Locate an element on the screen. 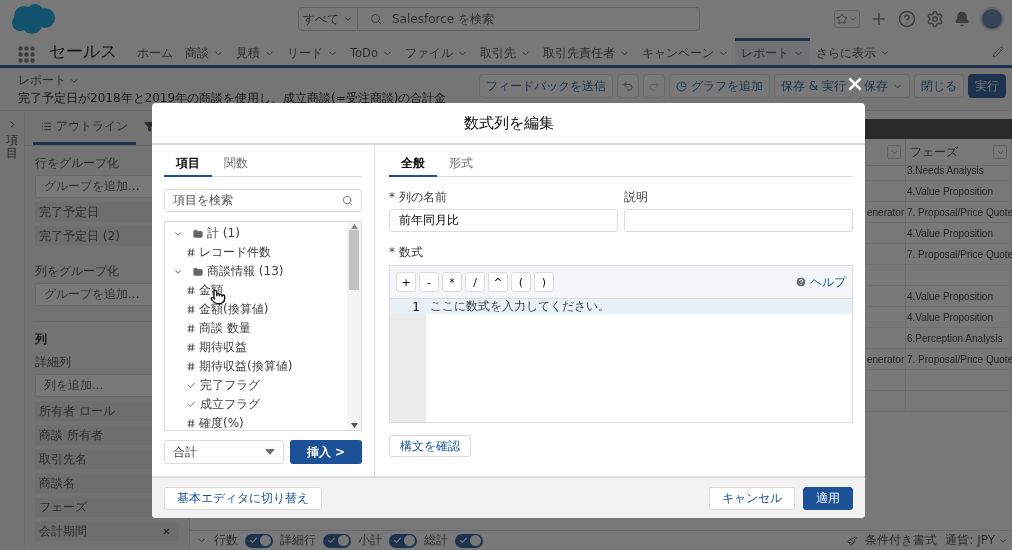  formula-placeholder: ここに数式を入力してください。 is located at coordinates (639, 306).